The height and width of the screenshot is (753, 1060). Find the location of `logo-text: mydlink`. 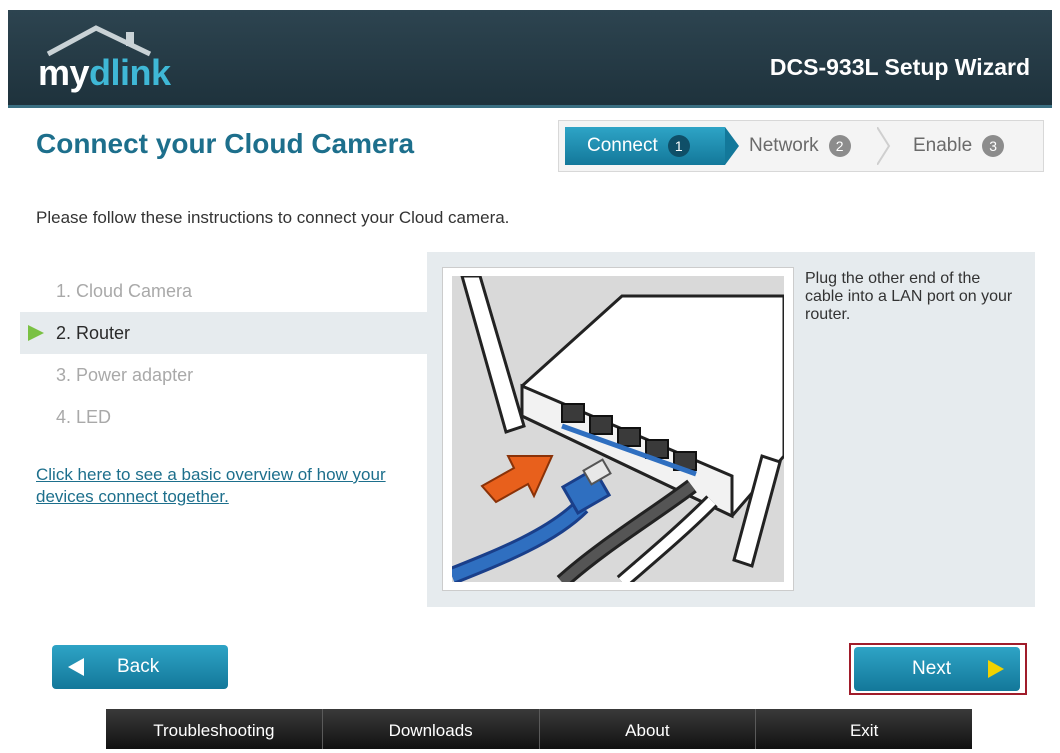

logo-text: mydlink is located at coordinates (104, 73).